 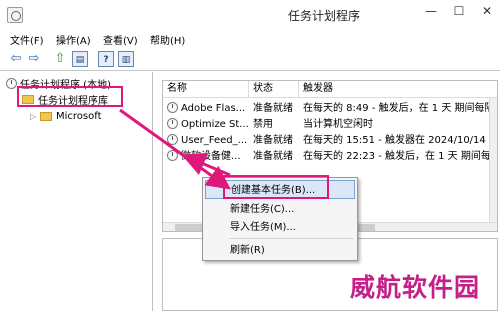 I want to click on library-highlight-box, so click(x=70, y=96).